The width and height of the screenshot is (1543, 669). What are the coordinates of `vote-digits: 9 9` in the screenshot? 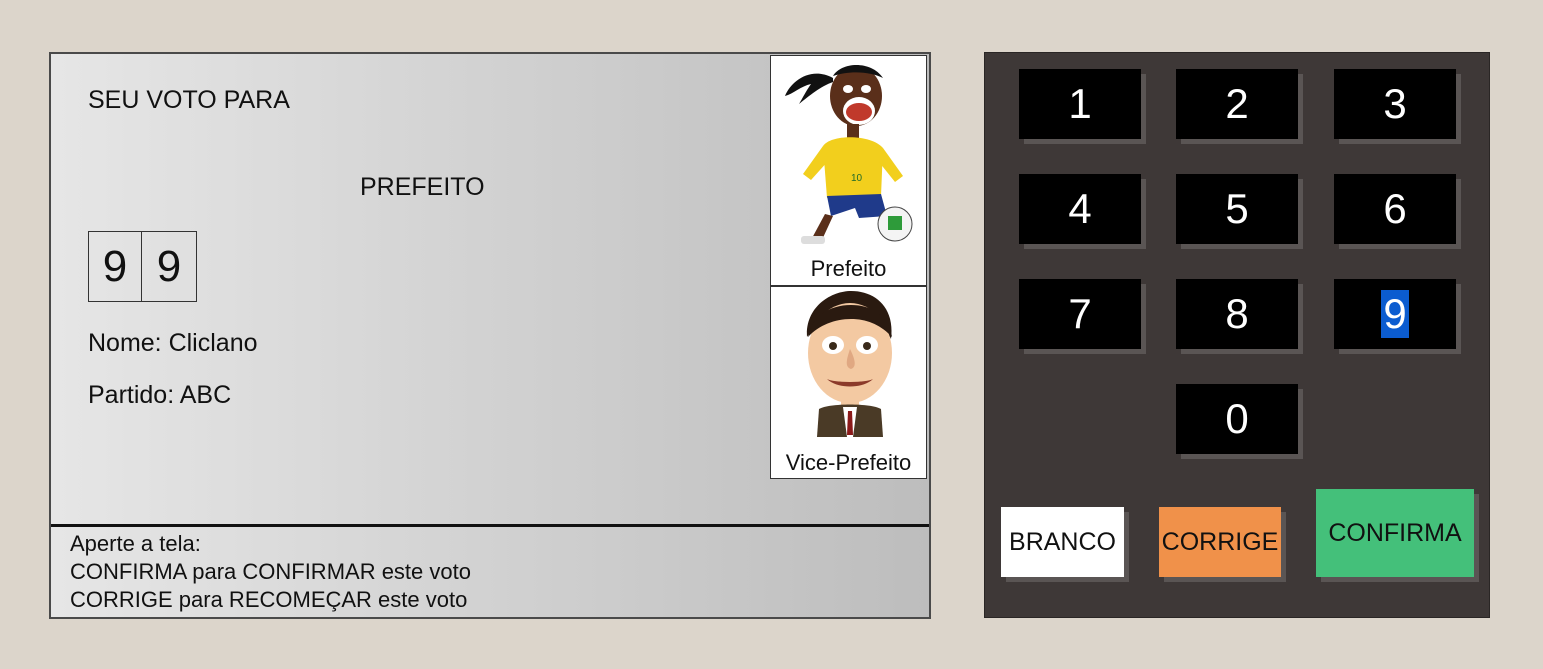 It's located at (142, 266).